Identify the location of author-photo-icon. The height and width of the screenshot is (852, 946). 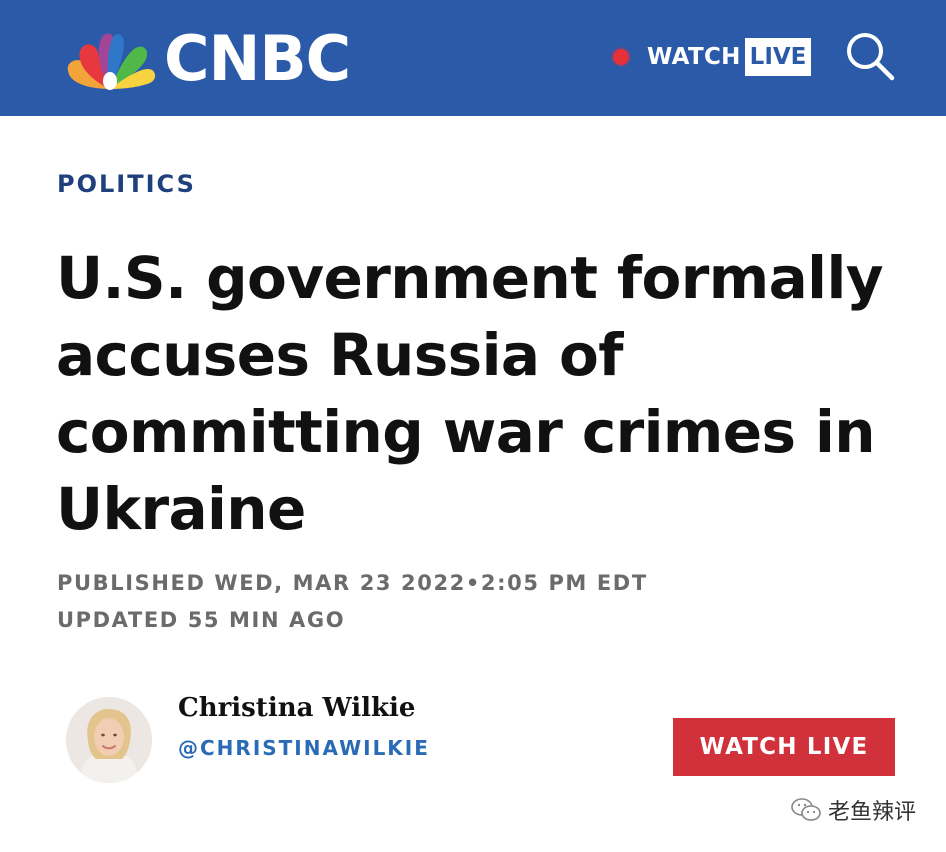
(109, 740).